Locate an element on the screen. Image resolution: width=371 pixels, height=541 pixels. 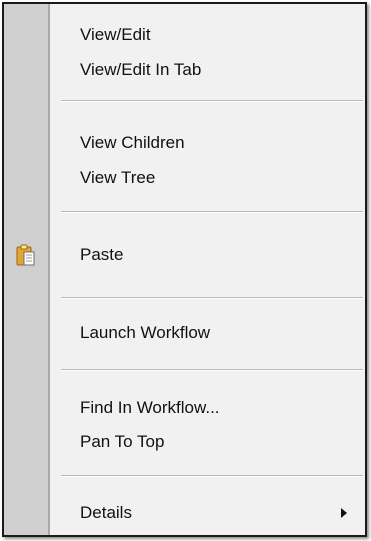
menu-item-launch-workflow: Launch Workflow is located at coordinates (184, 333).